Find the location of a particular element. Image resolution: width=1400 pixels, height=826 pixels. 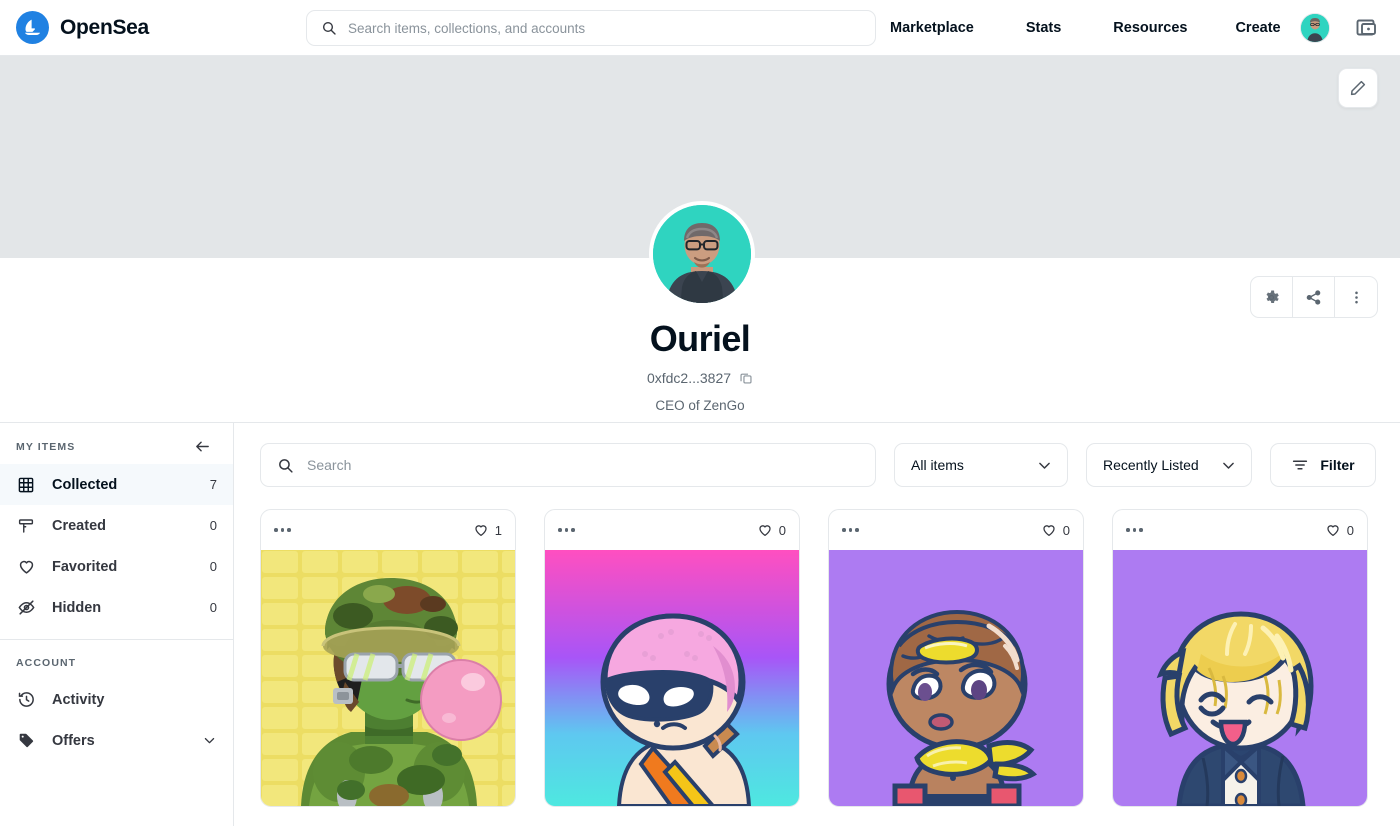

profile-bio: CEO of ZenGo is located at coordinates (700, 405).